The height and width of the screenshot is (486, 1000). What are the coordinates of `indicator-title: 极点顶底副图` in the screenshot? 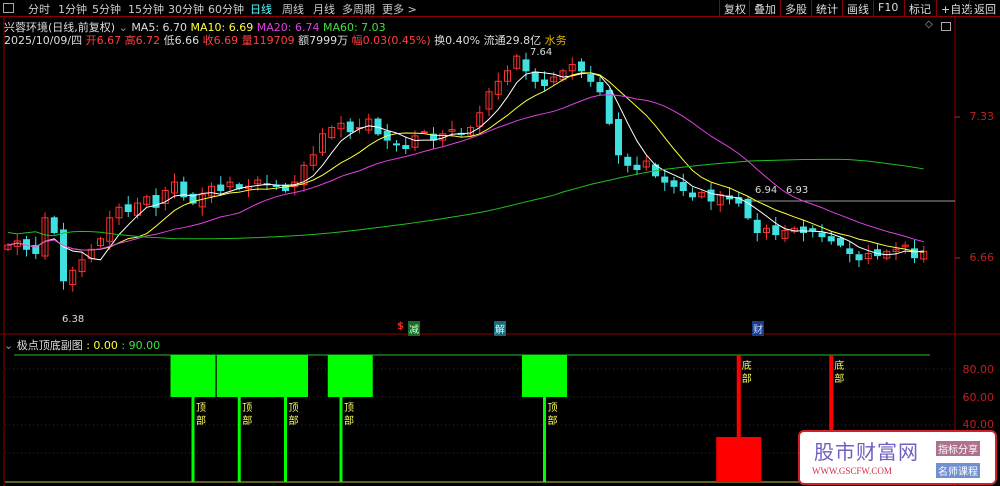 It's located at (49, 345).